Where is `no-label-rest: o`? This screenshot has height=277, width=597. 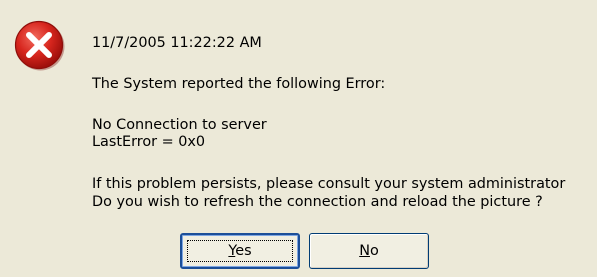 no-label-rest: o is located at coordinates (374, 251).